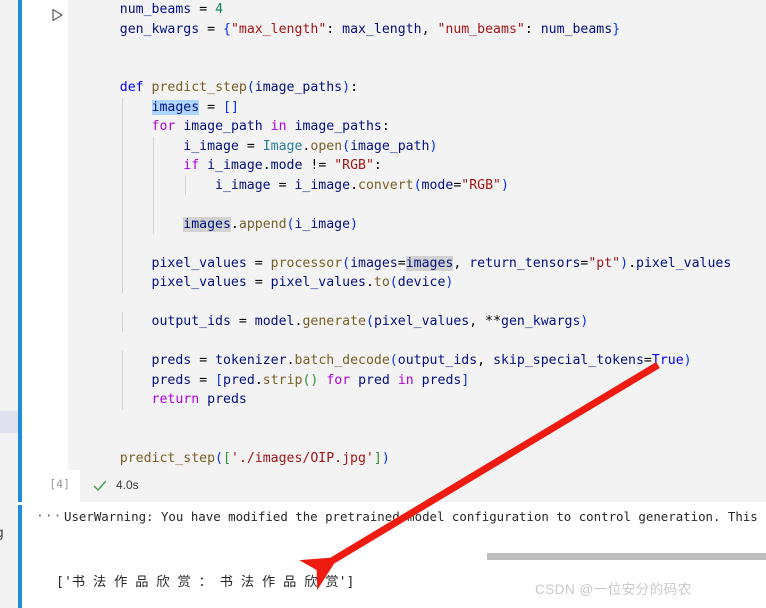 This screenshot has width=766, height=608. What do you see at coordinates (227, 29) in the screenshot?
I see `code-token: {` at bounding box center [227, 29].